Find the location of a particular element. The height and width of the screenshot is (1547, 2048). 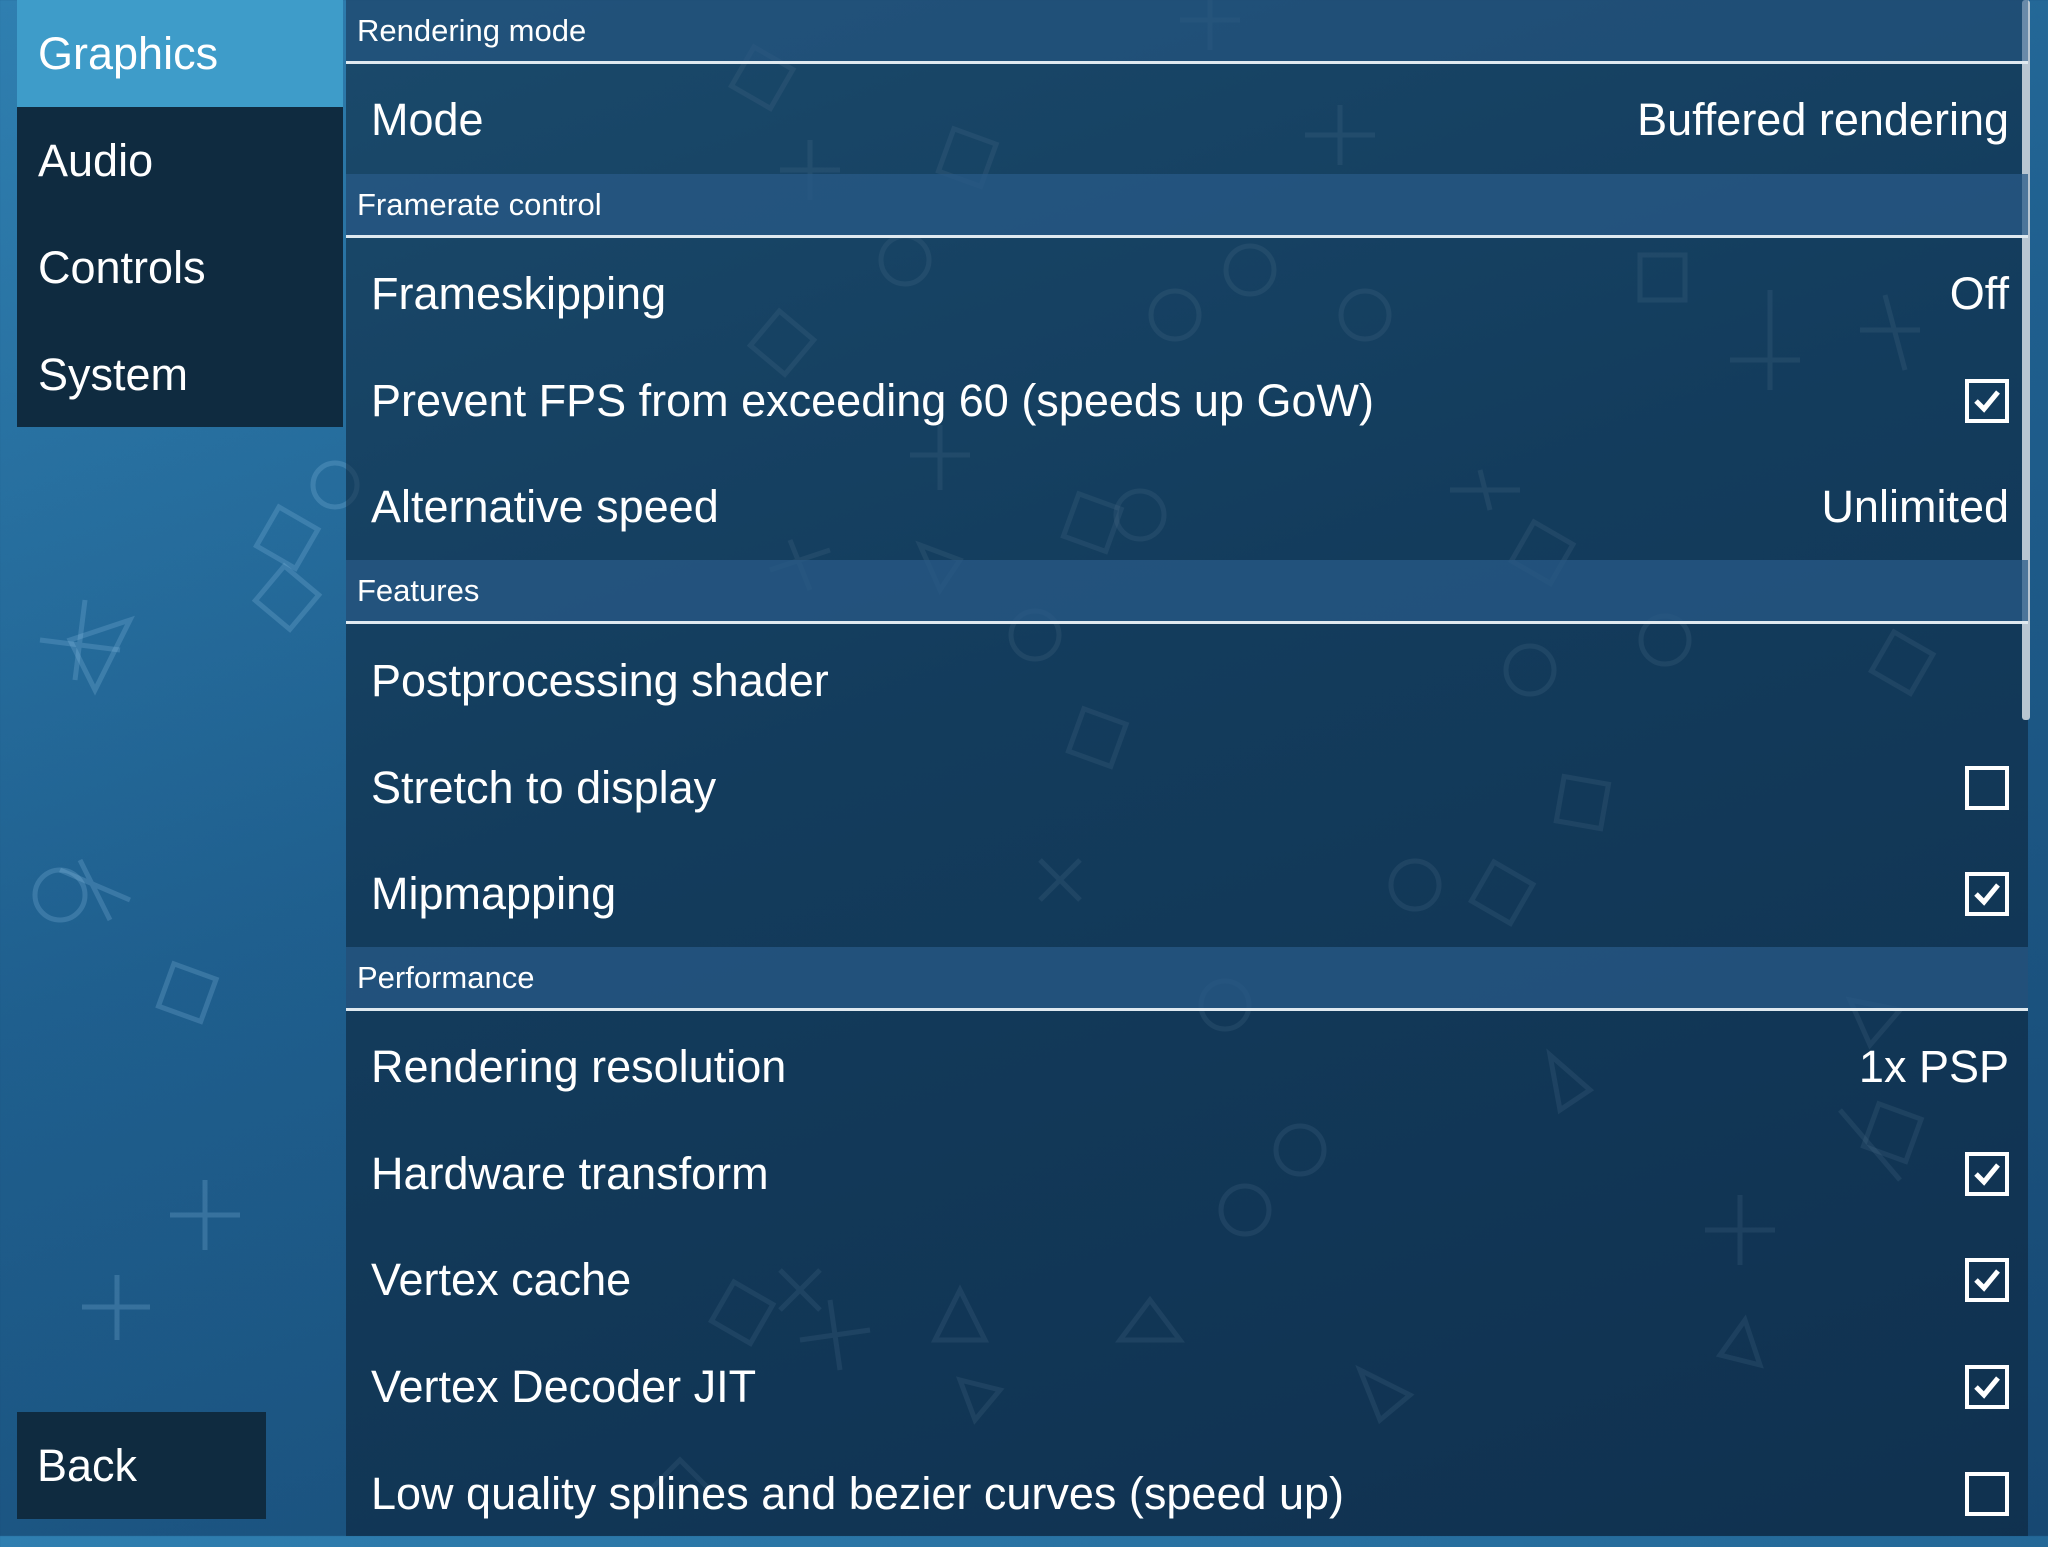

section-header-performance: Performance is located at coordinates (1187, 979).